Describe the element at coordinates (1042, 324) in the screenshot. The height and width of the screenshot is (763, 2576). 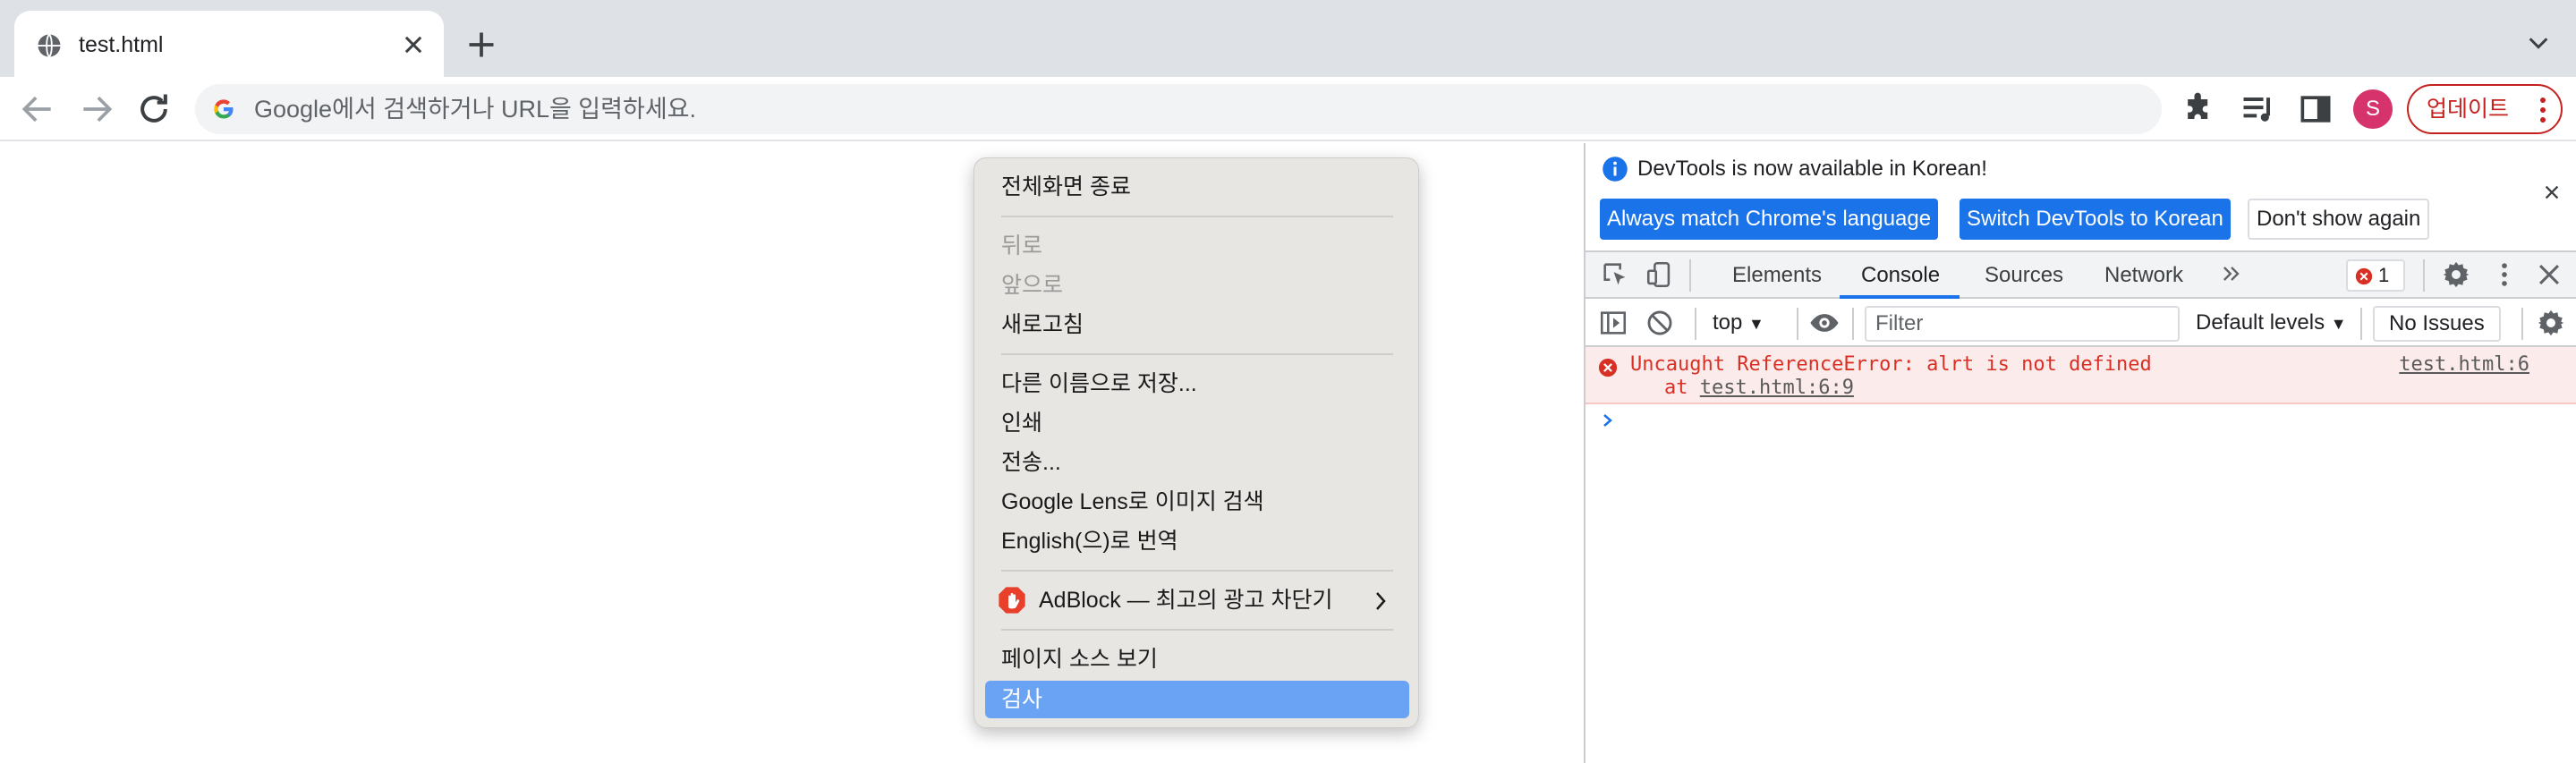
I see `menu-item-reload: 새로고침` at that location.